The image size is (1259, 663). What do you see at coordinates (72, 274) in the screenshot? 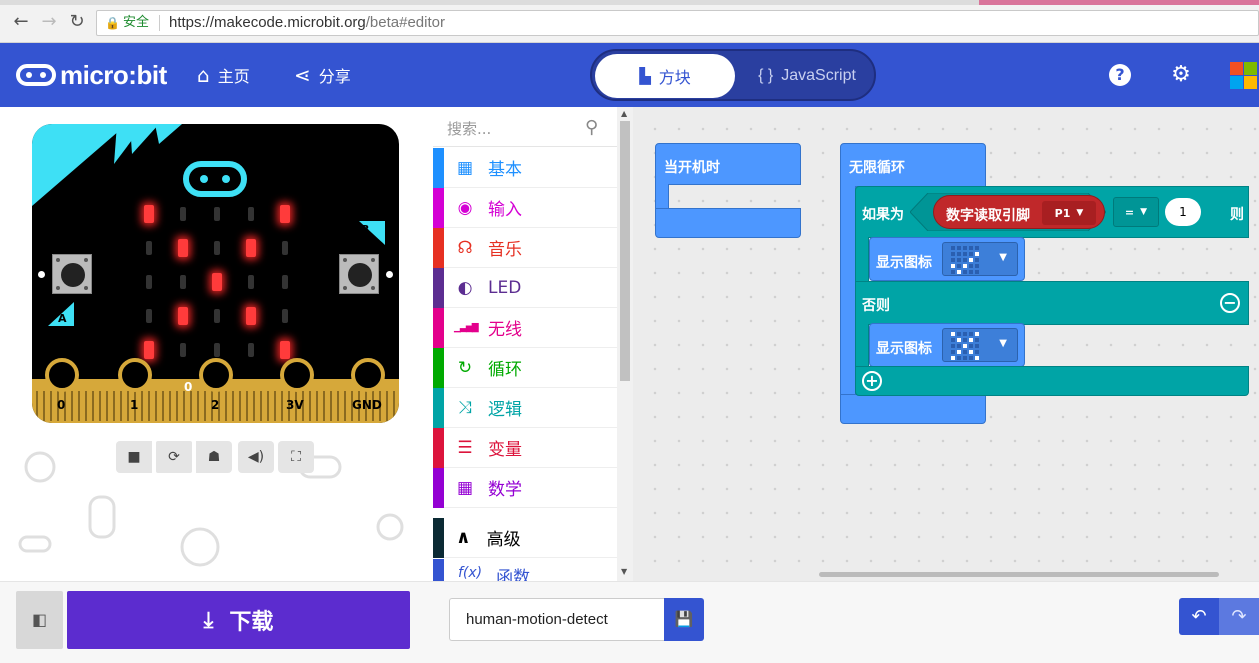
I see `button-a` at bounding box center [72, 274].